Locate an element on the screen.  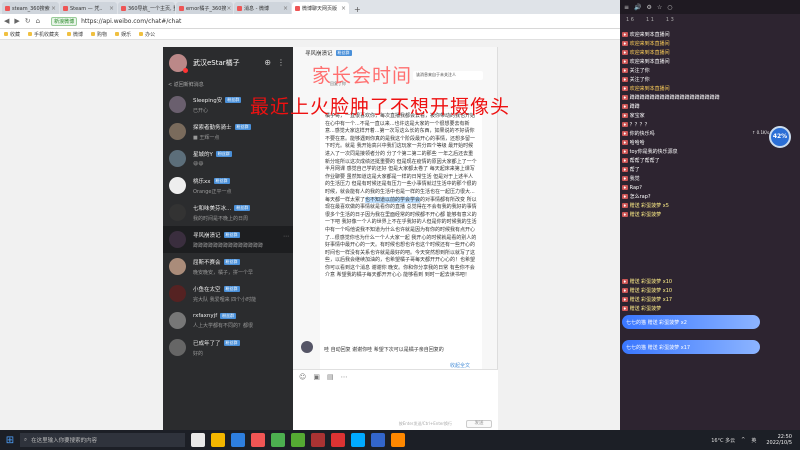
danmaku-message: ♦ 赠送 彩蛋菠萝 x10 is located at coordinates (710, 281).